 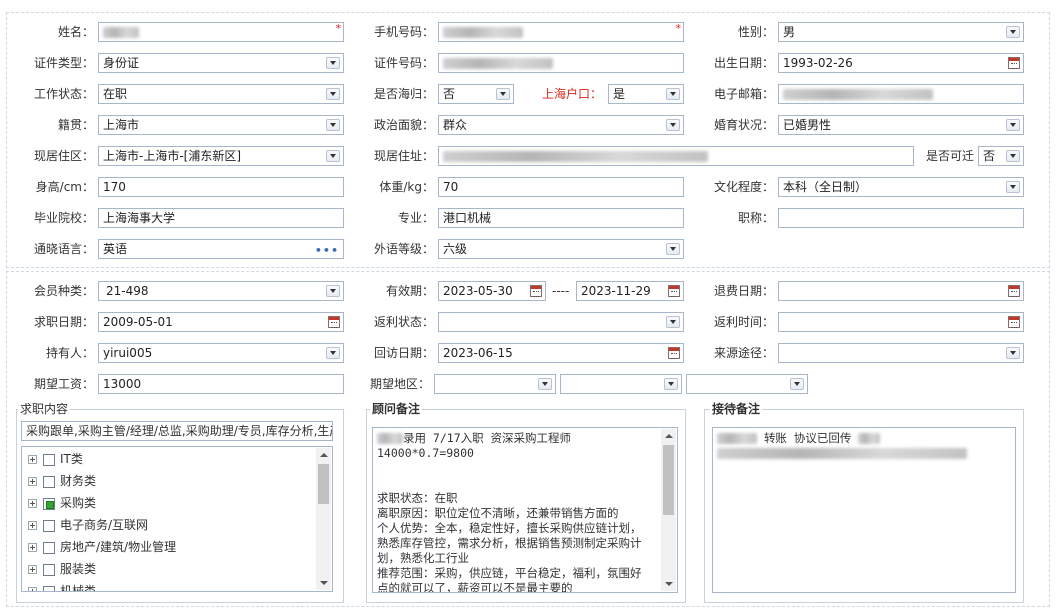 What do you see at coordinates (221, 353) in the screenshot?
I see `holder-select: yirui005` at bounding box center [221, 353].